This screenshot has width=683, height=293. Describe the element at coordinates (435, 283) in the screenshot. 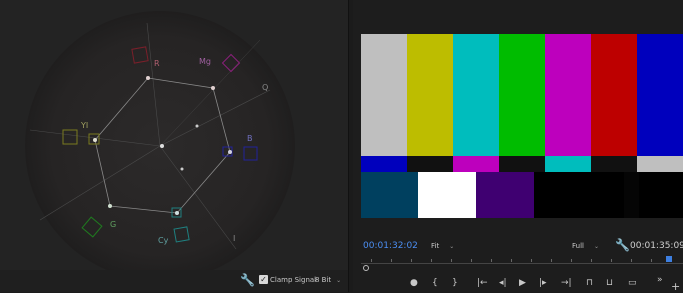

I see `mark-in-icon: {` at that location.